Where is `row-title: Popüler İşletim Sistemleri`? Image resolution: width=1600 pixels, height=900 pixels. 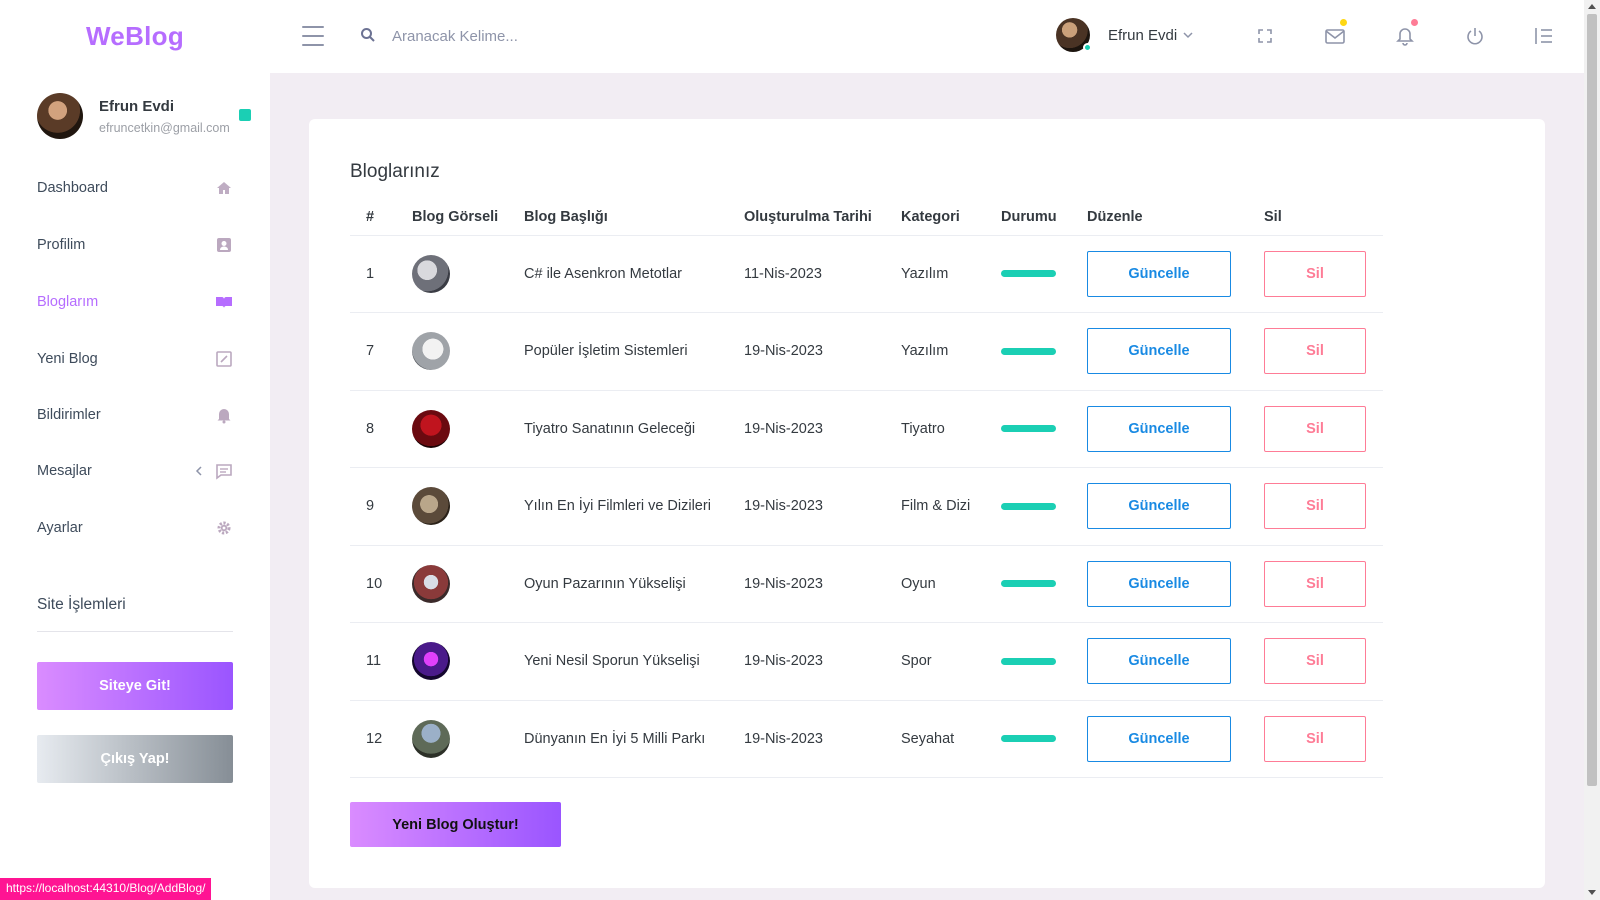
row-title: Popüler İşletim Sistemleri is located at coordinates (634, 351).